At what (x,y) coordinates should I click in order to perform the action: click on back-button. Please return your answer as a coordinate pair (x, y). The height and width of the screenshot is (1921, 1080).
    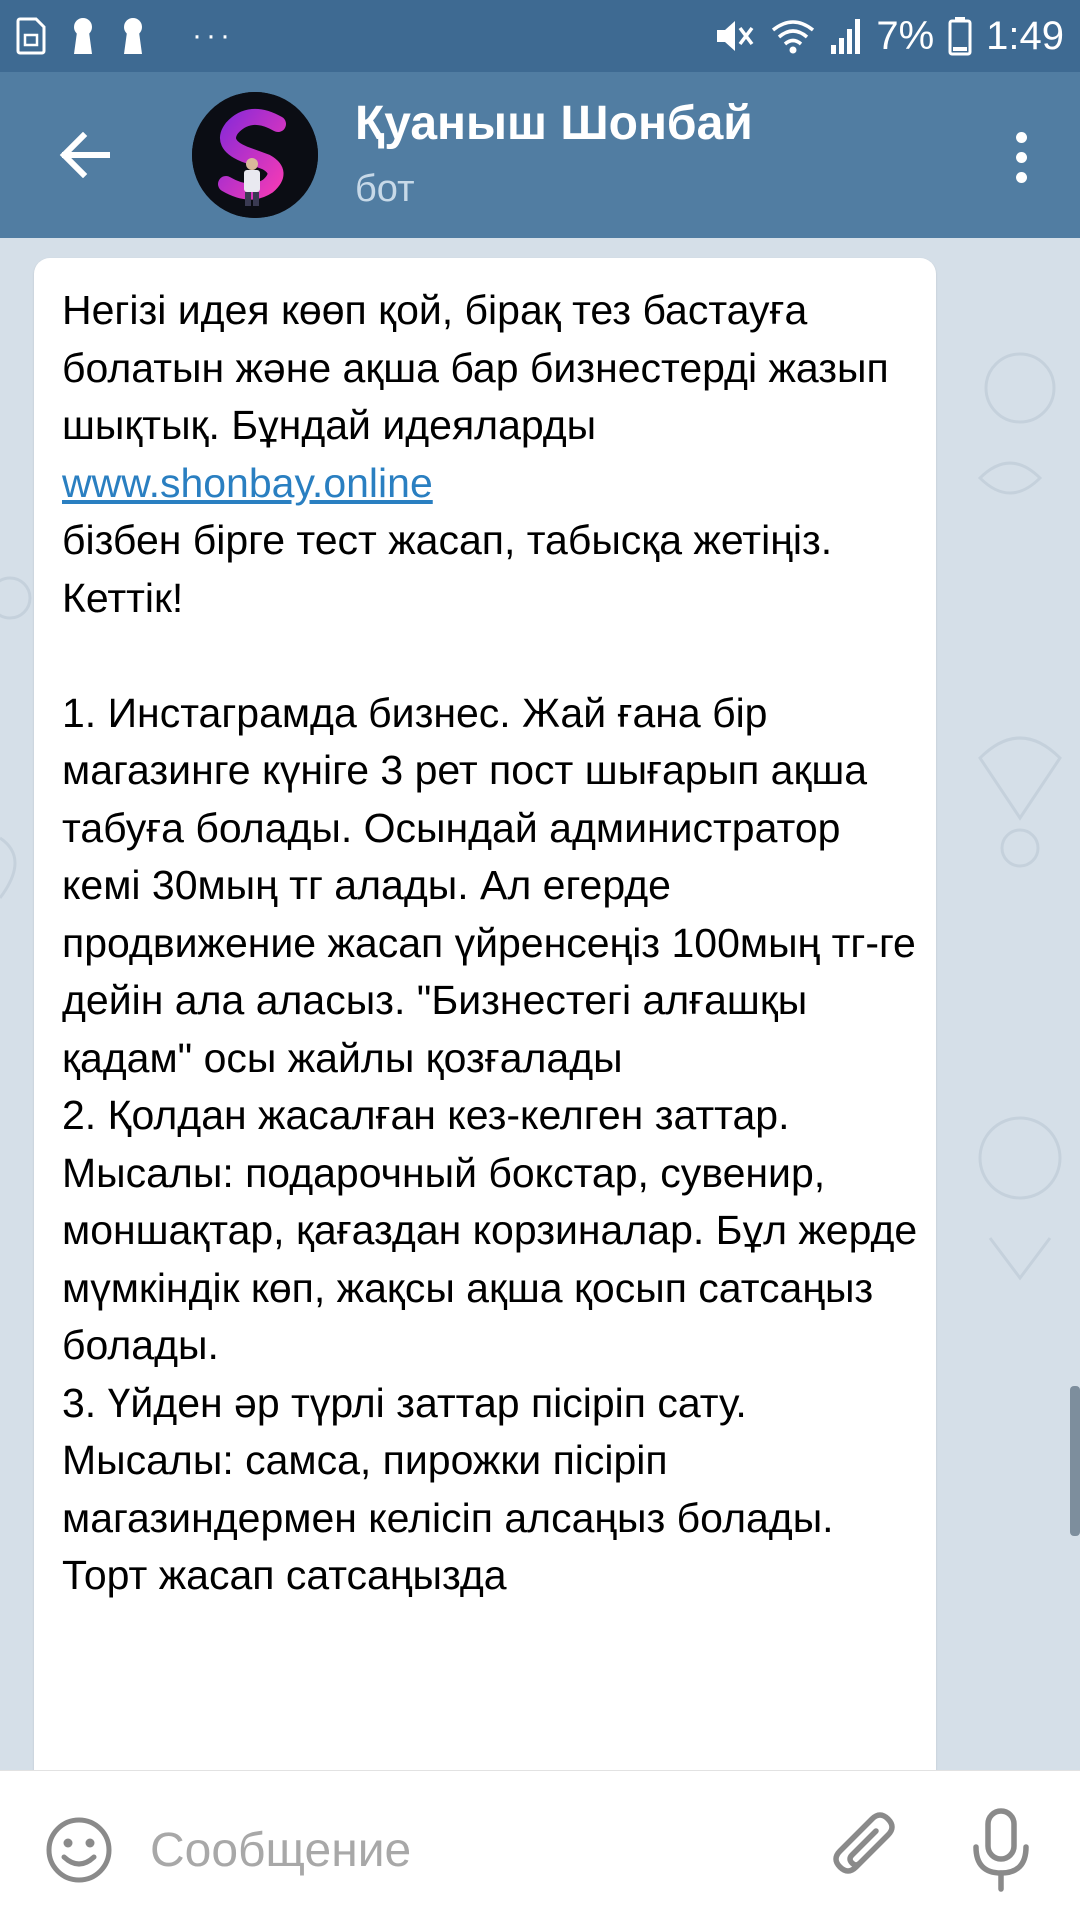
    Looking at the image, I should click on (85, 155).